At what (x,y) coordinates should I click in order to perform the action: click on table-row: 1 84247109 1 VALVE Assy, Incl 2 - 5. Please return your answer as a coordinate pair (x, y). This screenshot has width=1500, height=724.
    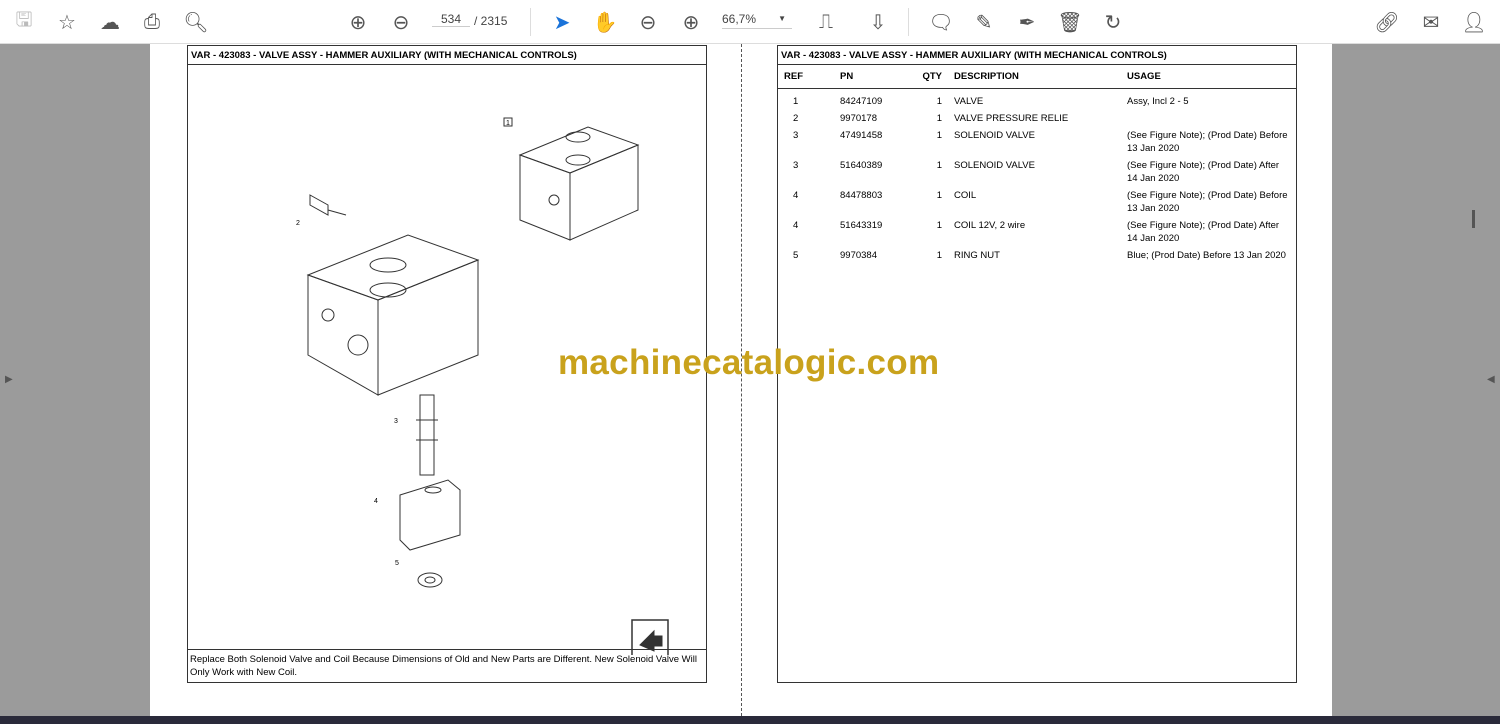
    Looking at the image, I should click on (1037, 100).